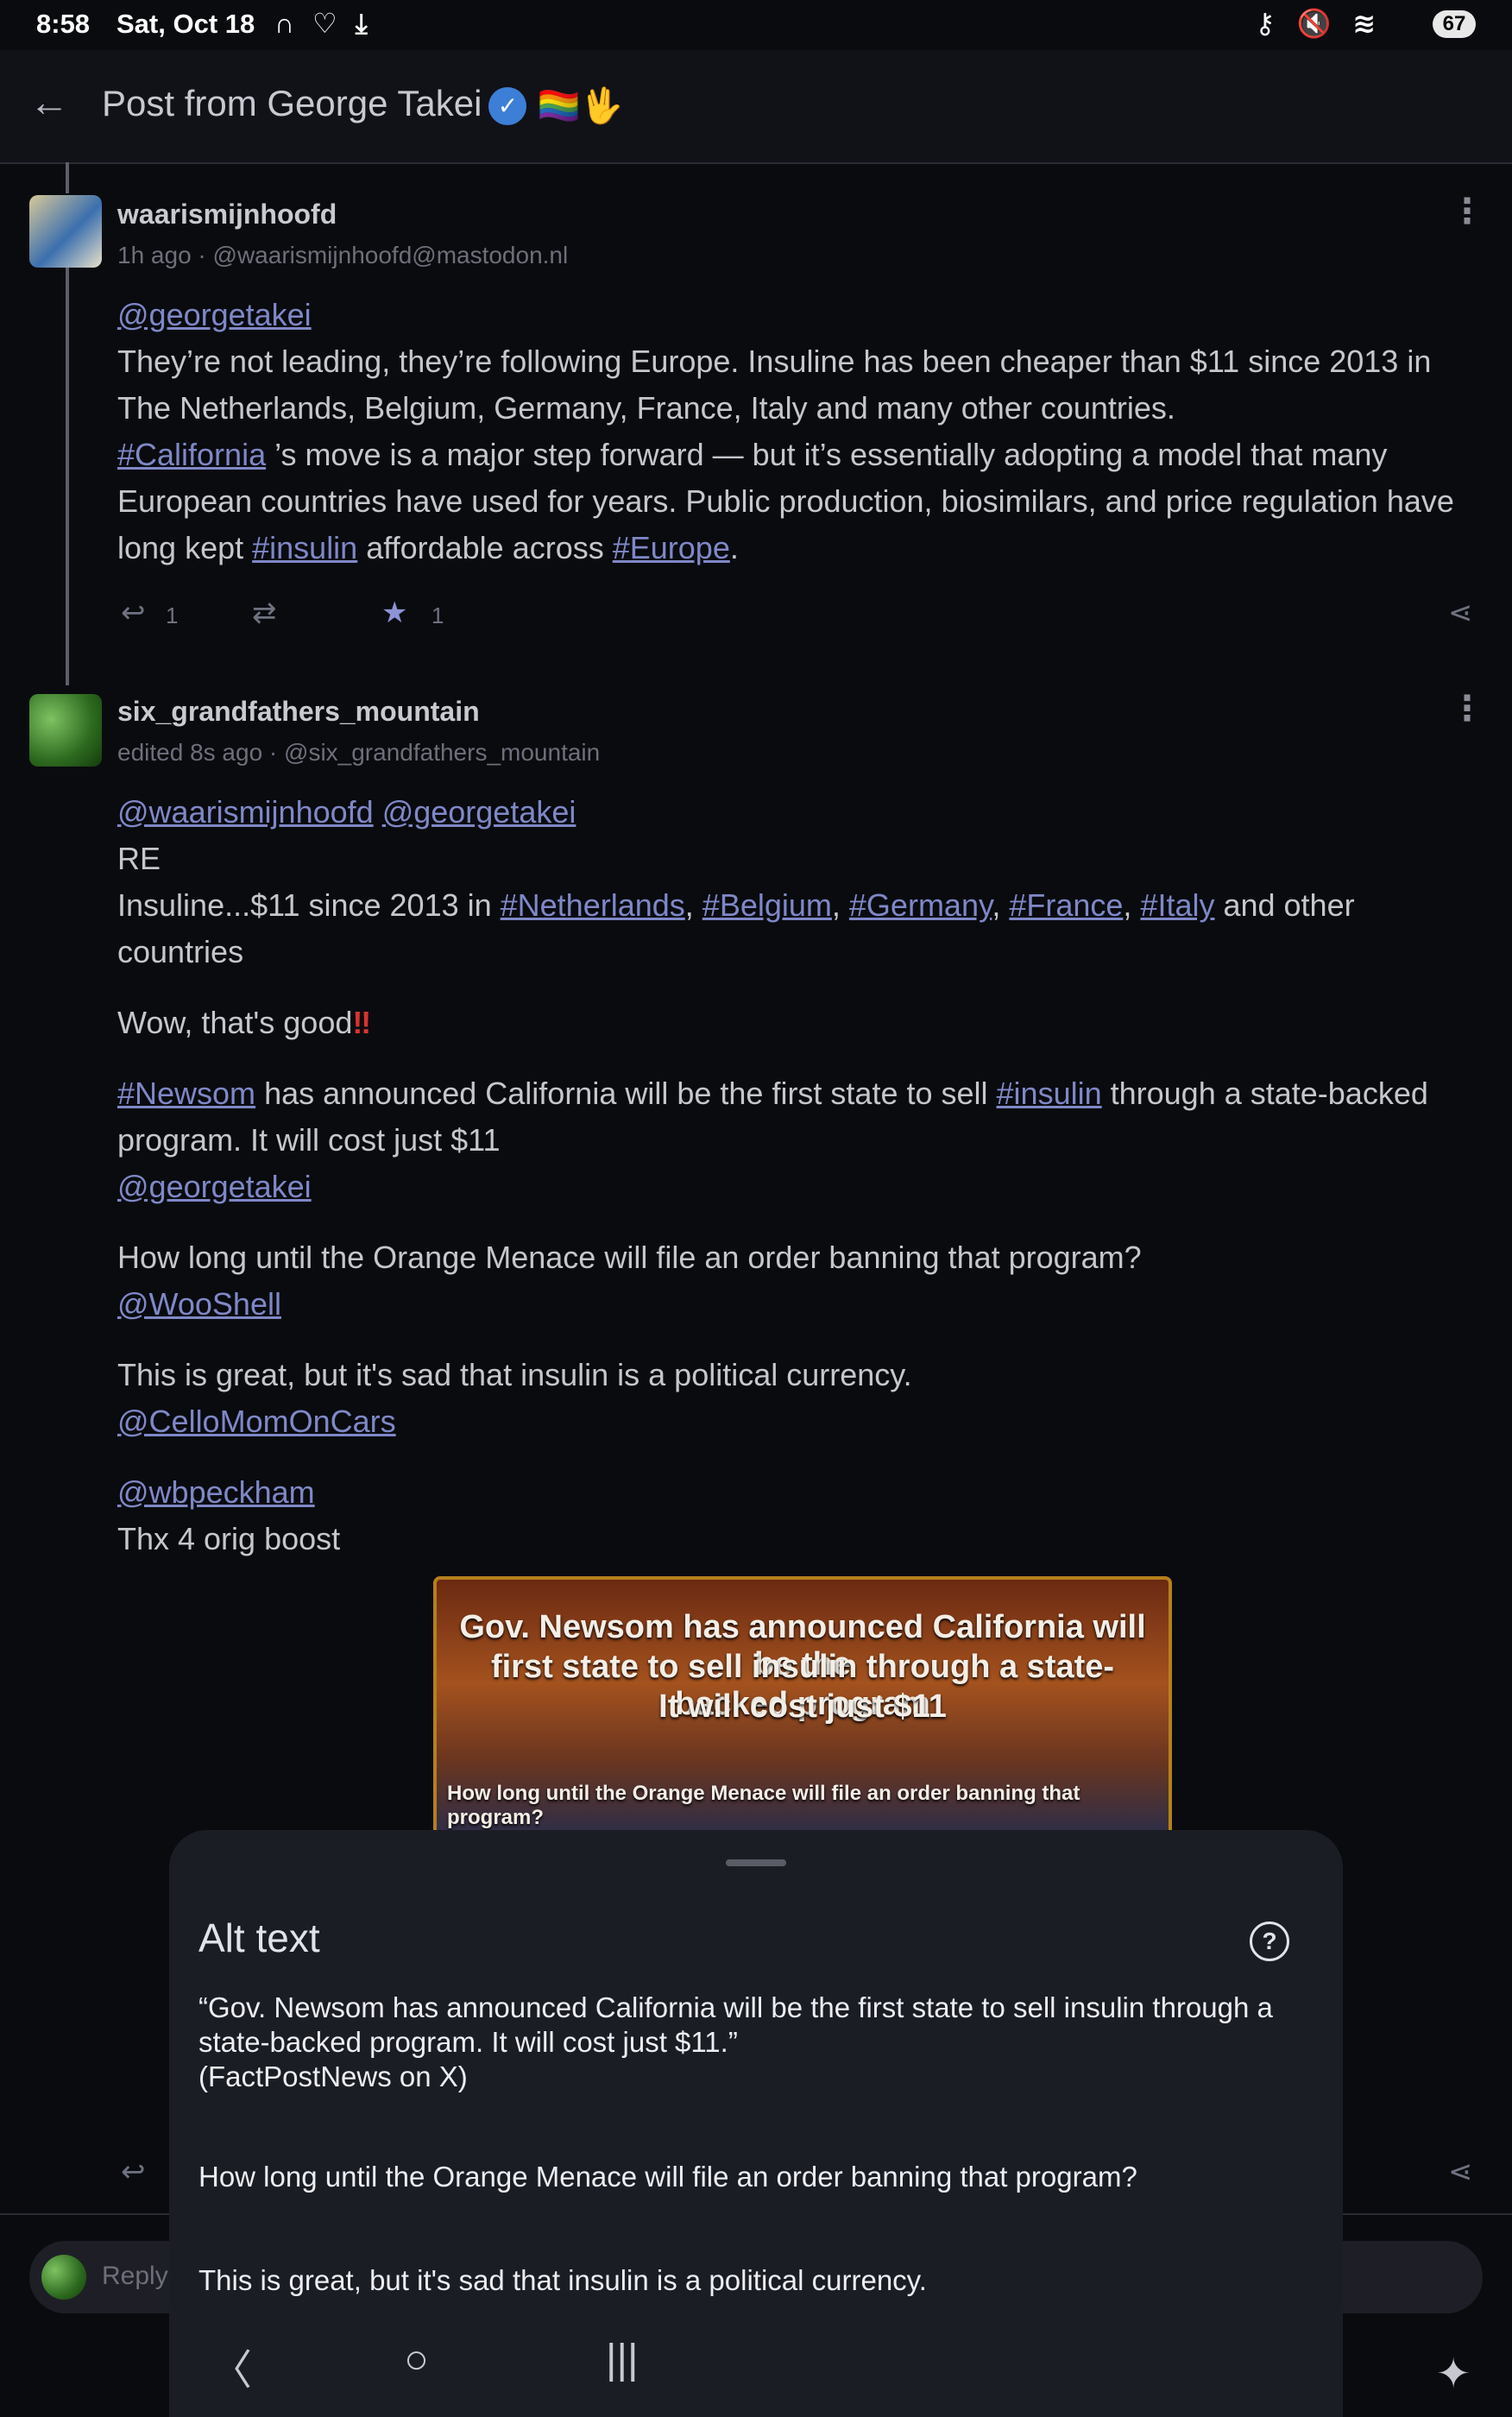 The image size is (1512, 2417). I want to click on mention-link: @wbpeckham, so click(216, 1492).